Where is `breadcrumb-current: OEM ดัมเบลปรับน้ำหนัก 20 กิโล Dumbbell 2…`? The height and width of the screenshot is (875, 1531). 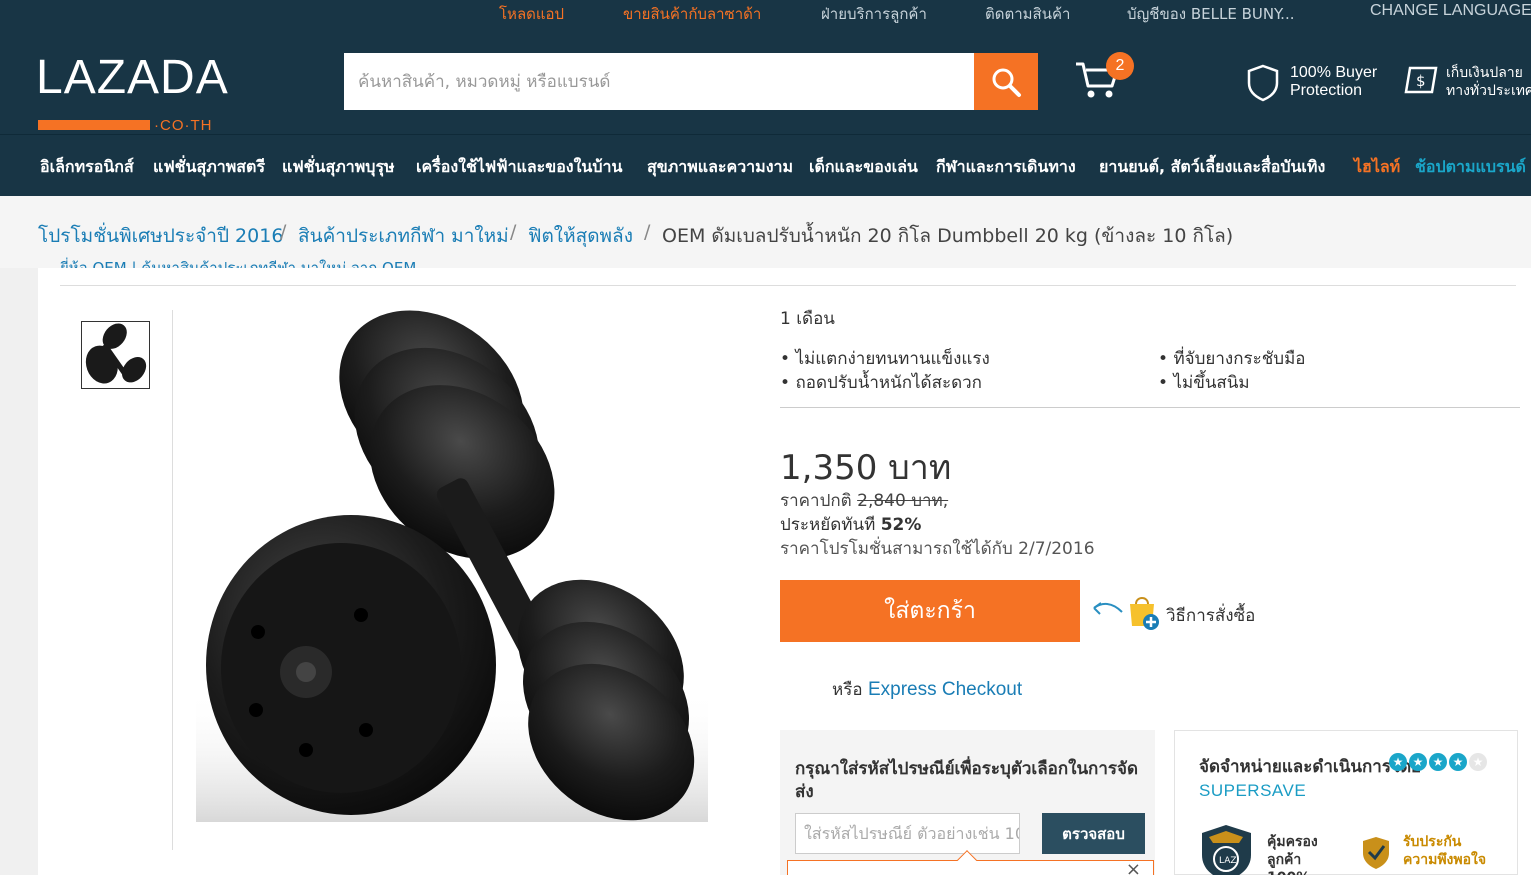 breadcrumb-current: OEM ดัมเบลปรับน้ำหนัก 20 กิโล Dumbbell 2… is located at coordinates (948, 236).